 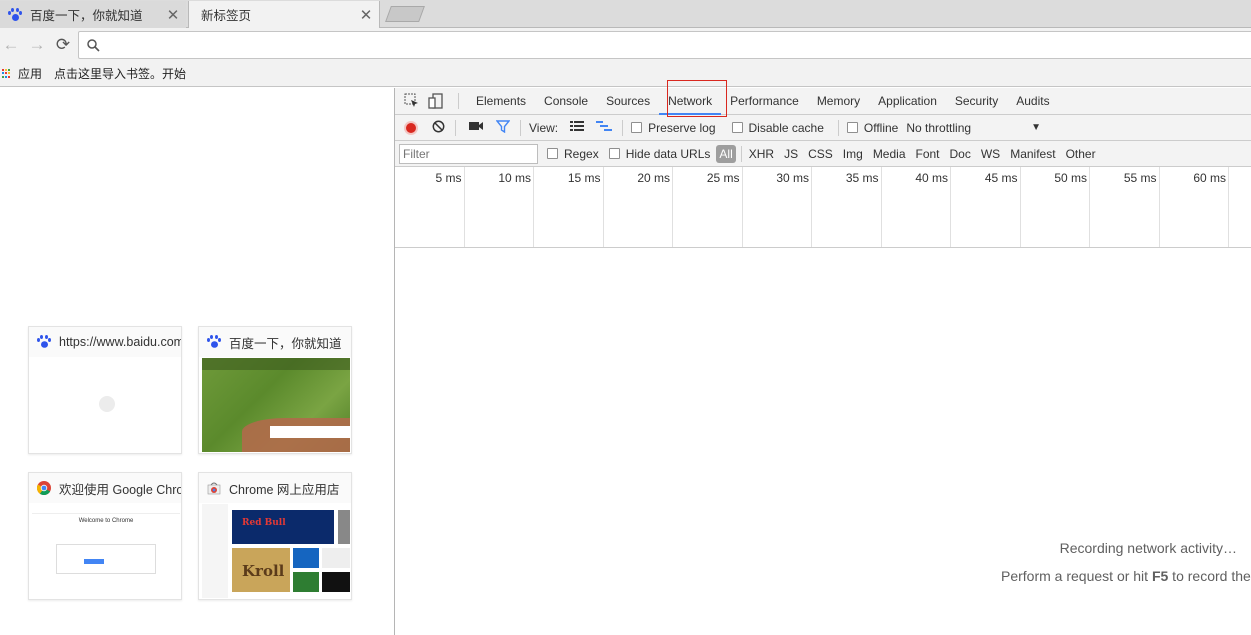 I want to click on capture-screenshots-icon, so click(x=476, y=127).